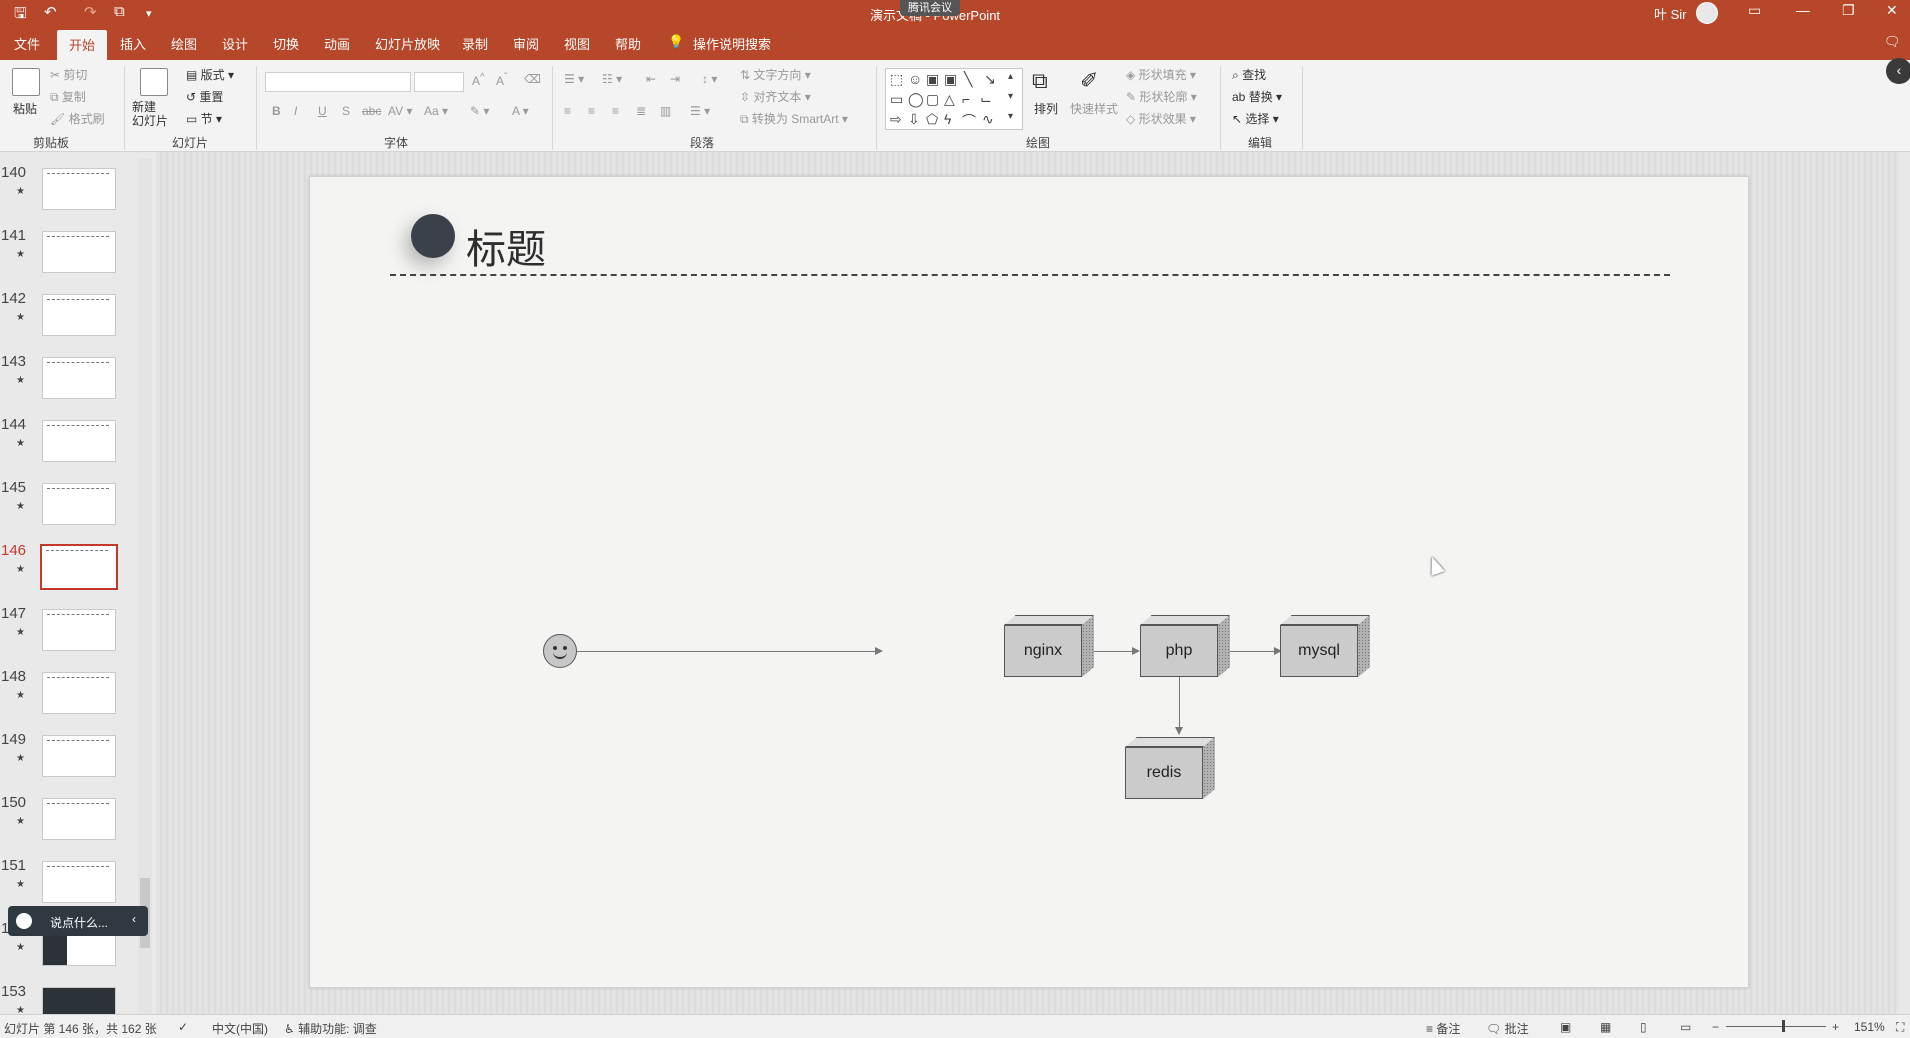  I want to click on format-painter-button: 🖌 格式刷, so click(77, 118).